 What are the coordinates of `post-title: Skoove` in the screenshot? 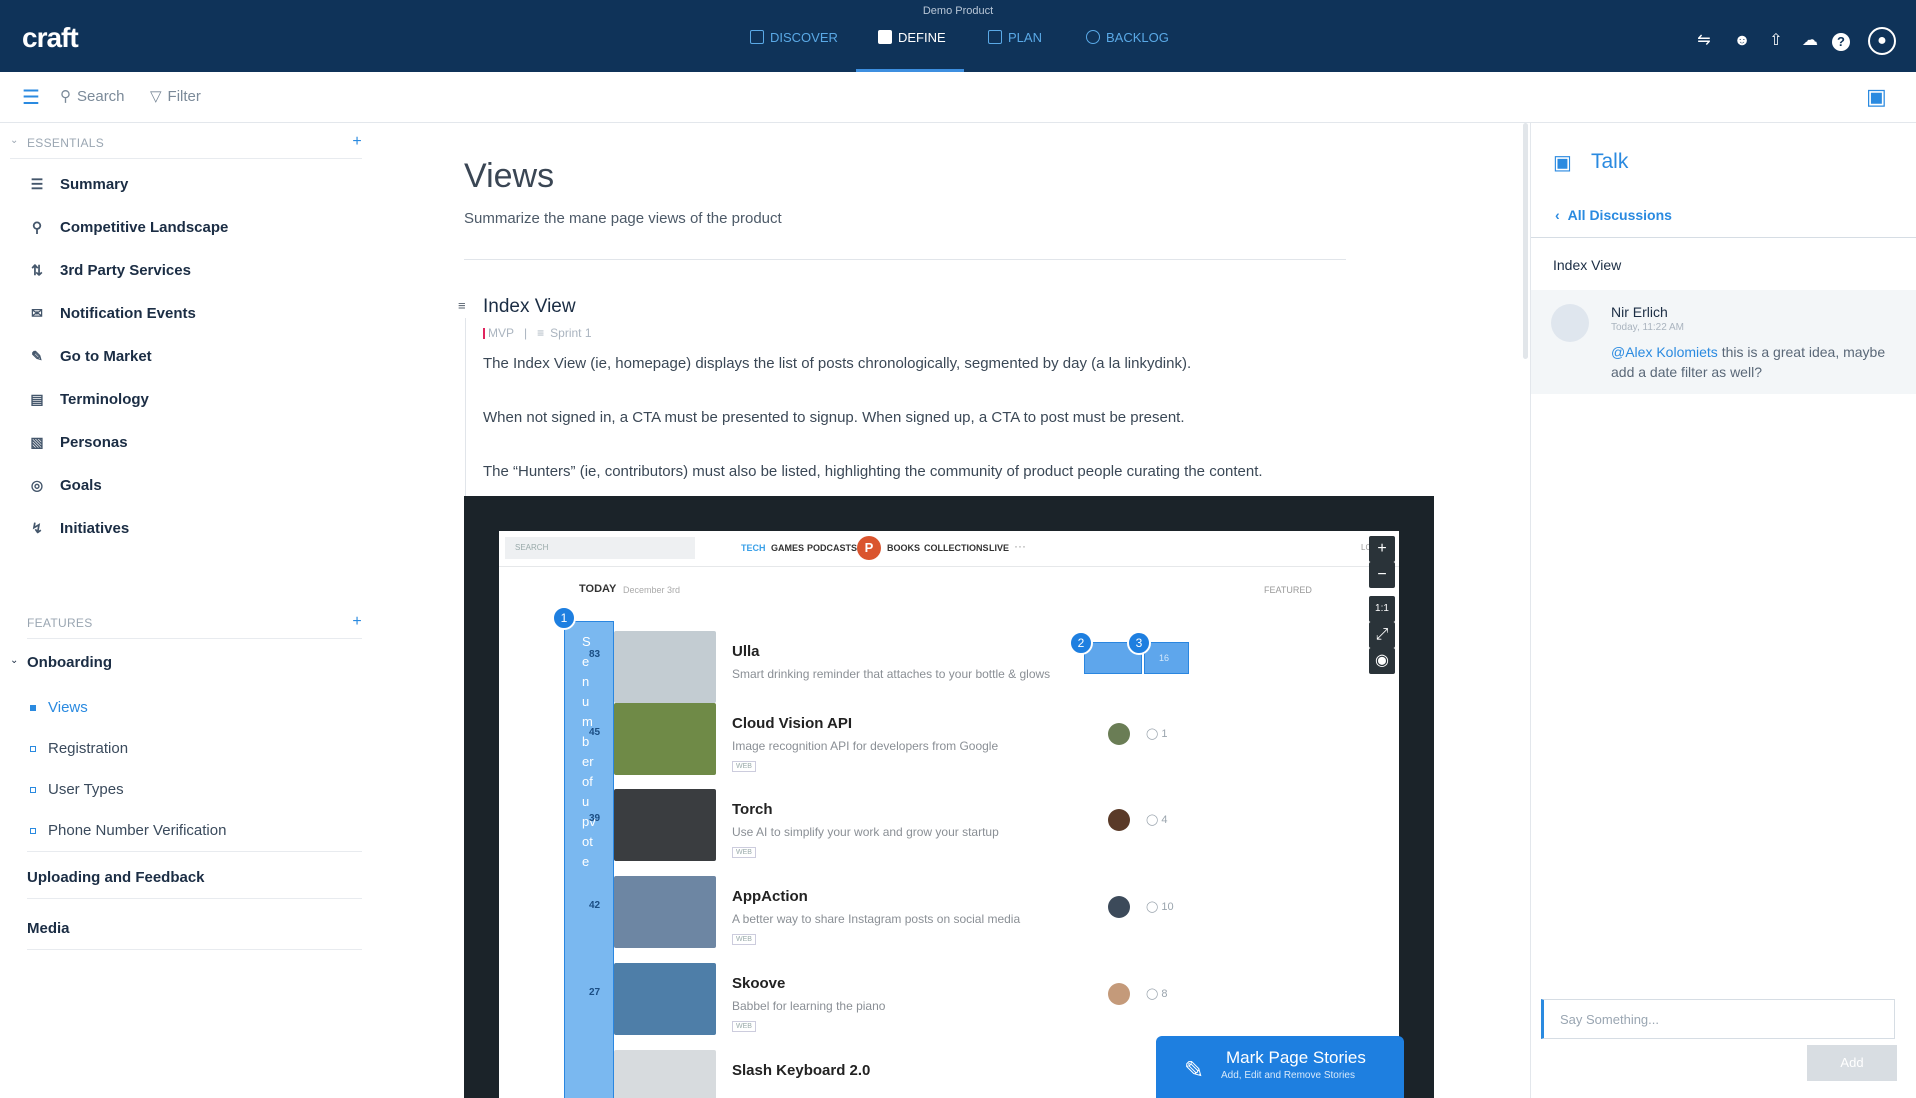 It's located at (759, 983).